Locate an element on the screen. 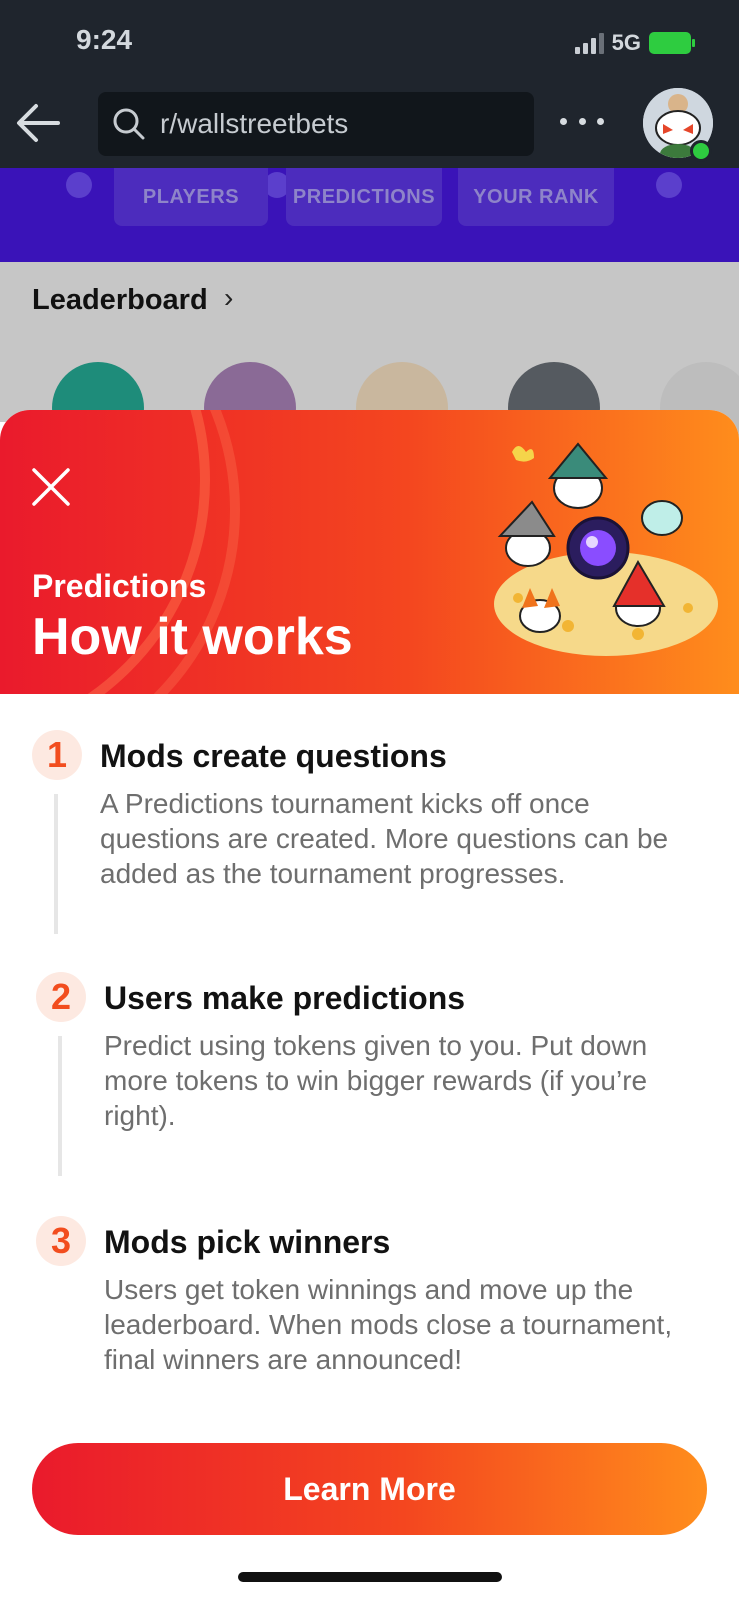  step-title: Users make predictions is located at coordinates (285, 998).